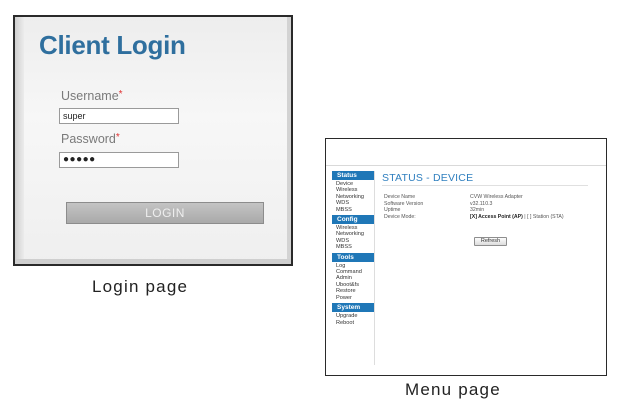  I want to click on username-label-text: Username, so click(90, 96).